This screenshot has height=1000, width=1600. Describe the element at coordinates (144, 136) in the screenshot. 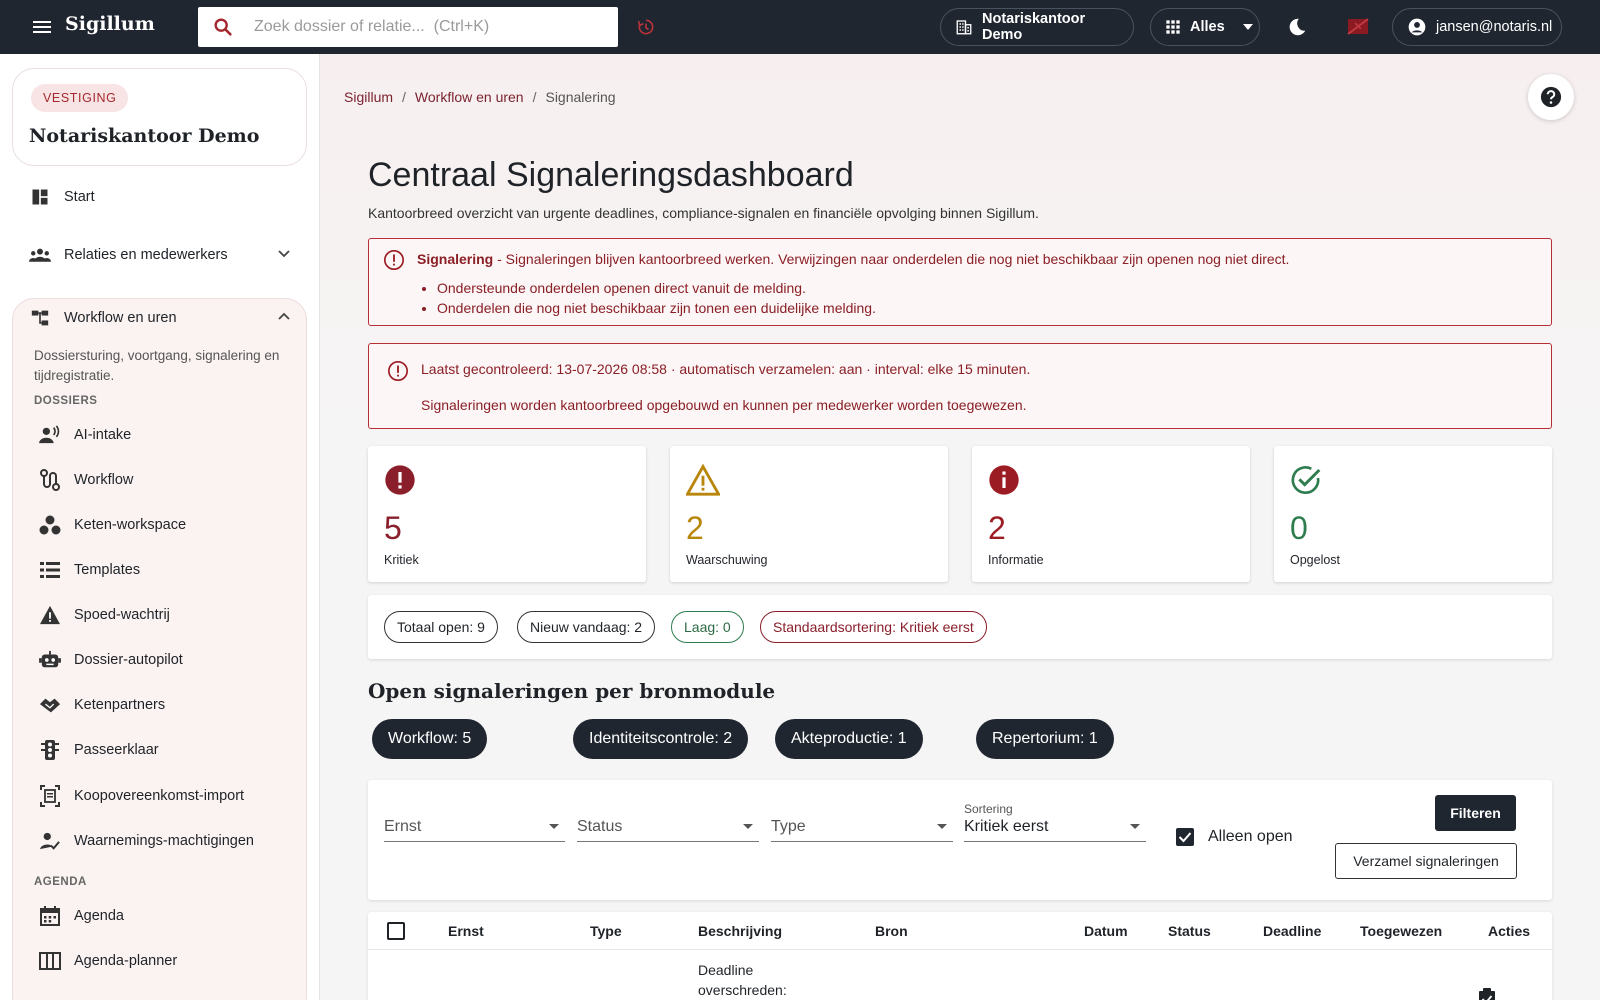

I see `vestiging-name: Notariskantoor Demo` at that location.